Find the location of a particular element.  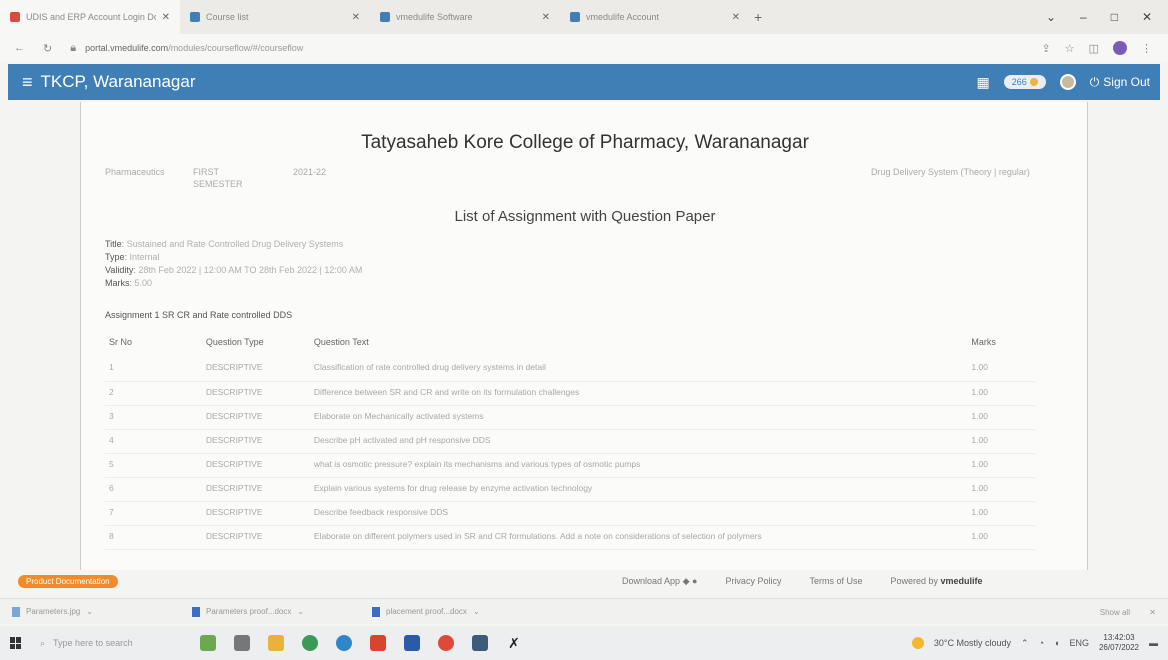

maximize-icon: □ is located at coordinates (1114, 17).